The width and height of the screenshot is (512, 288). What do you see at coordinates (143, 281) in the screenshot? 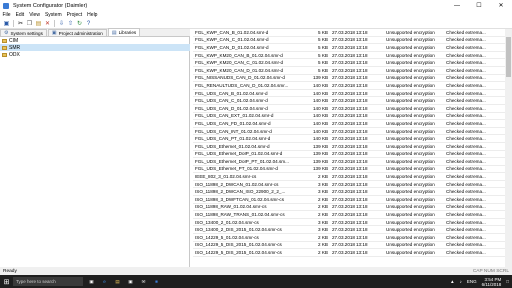
I see `mail-icon: ✉` at bounding box center [143, 281].